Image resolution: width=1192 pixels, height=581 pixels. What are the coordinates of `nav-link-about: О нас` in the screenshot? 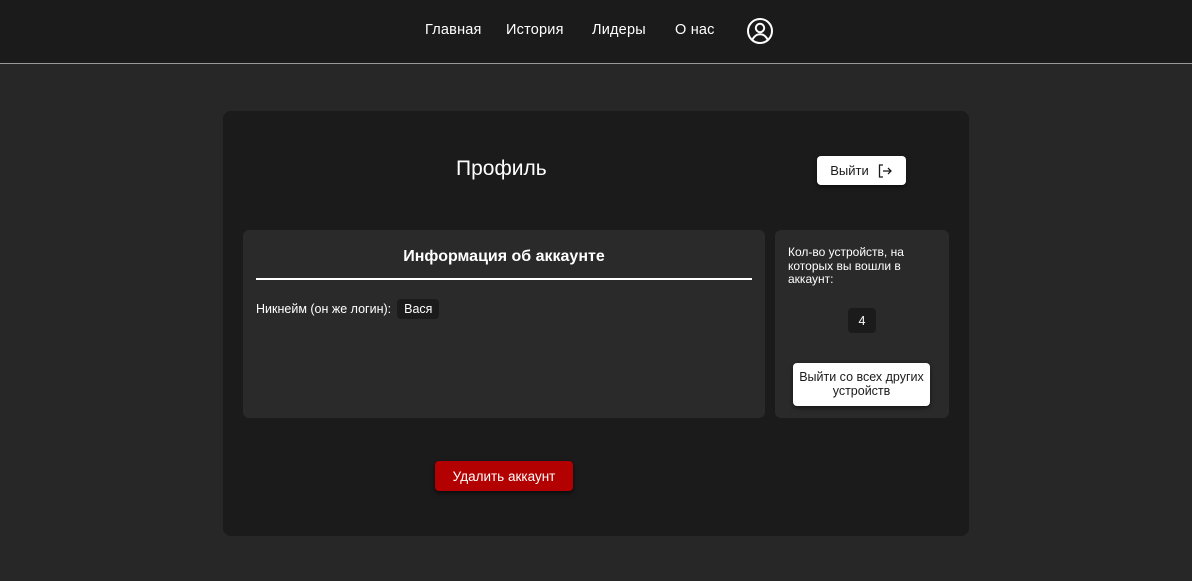 It's located at (695, 30).